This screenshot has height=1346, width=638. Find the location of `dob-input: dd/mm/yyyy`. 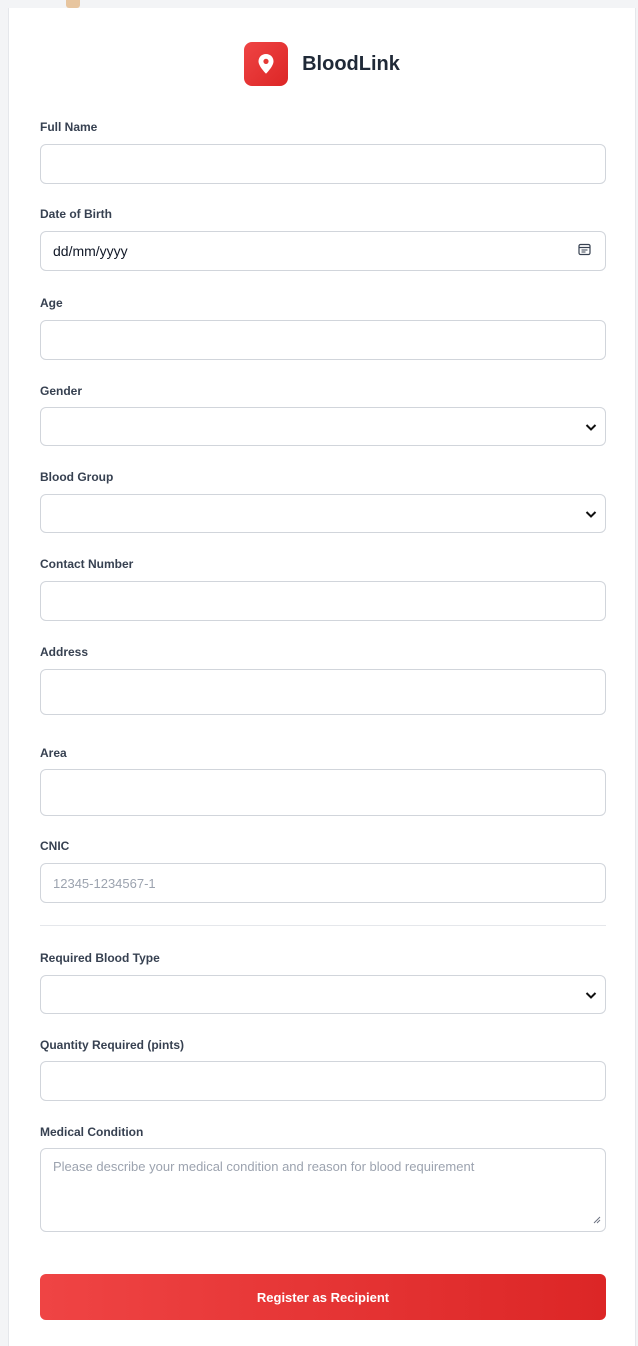

dob-input: dd/mm/yyyy is located at coordinates (323, 251).